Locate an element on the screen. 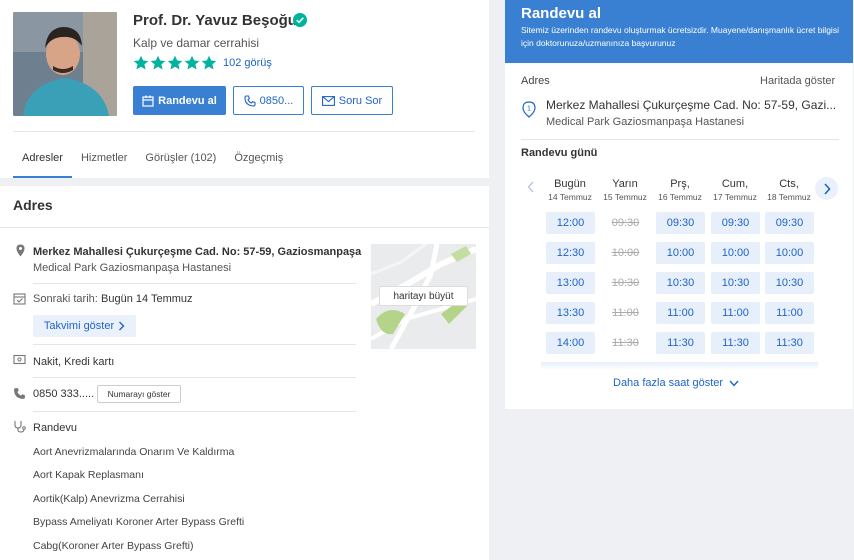 The width and height of the screenshot is (854, 560). chevron-left-icon is located at coordinates (530, 187).